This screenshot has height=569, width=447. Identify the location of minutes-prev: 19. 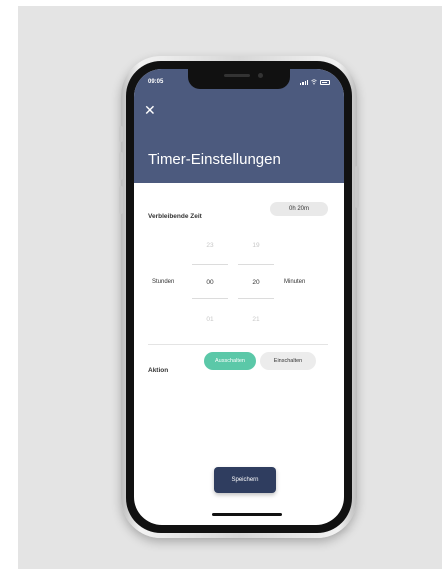
(256, 245).